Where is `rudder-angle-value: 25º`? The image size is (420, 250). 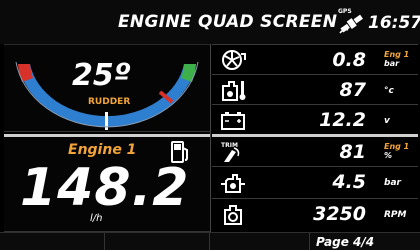
rudder-angle-value: 25º is located at coordinates (101, 75).